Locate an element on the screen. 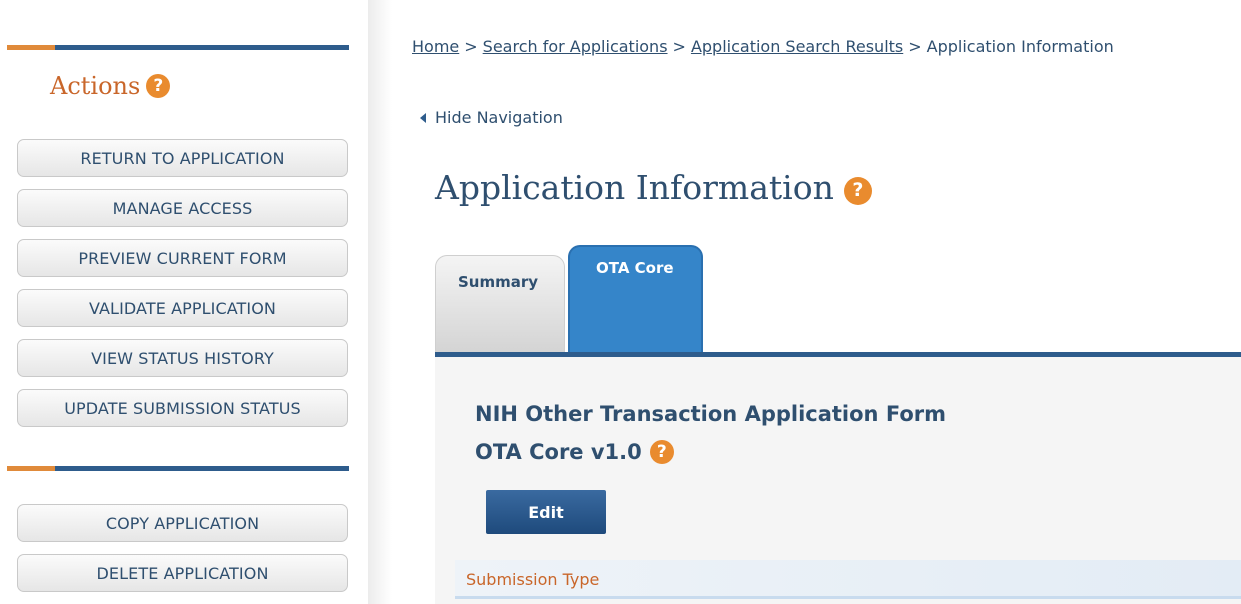 This screenshot has height=604, width=1241. actions-heading: Actions ? is located at coordinates (110, 86).